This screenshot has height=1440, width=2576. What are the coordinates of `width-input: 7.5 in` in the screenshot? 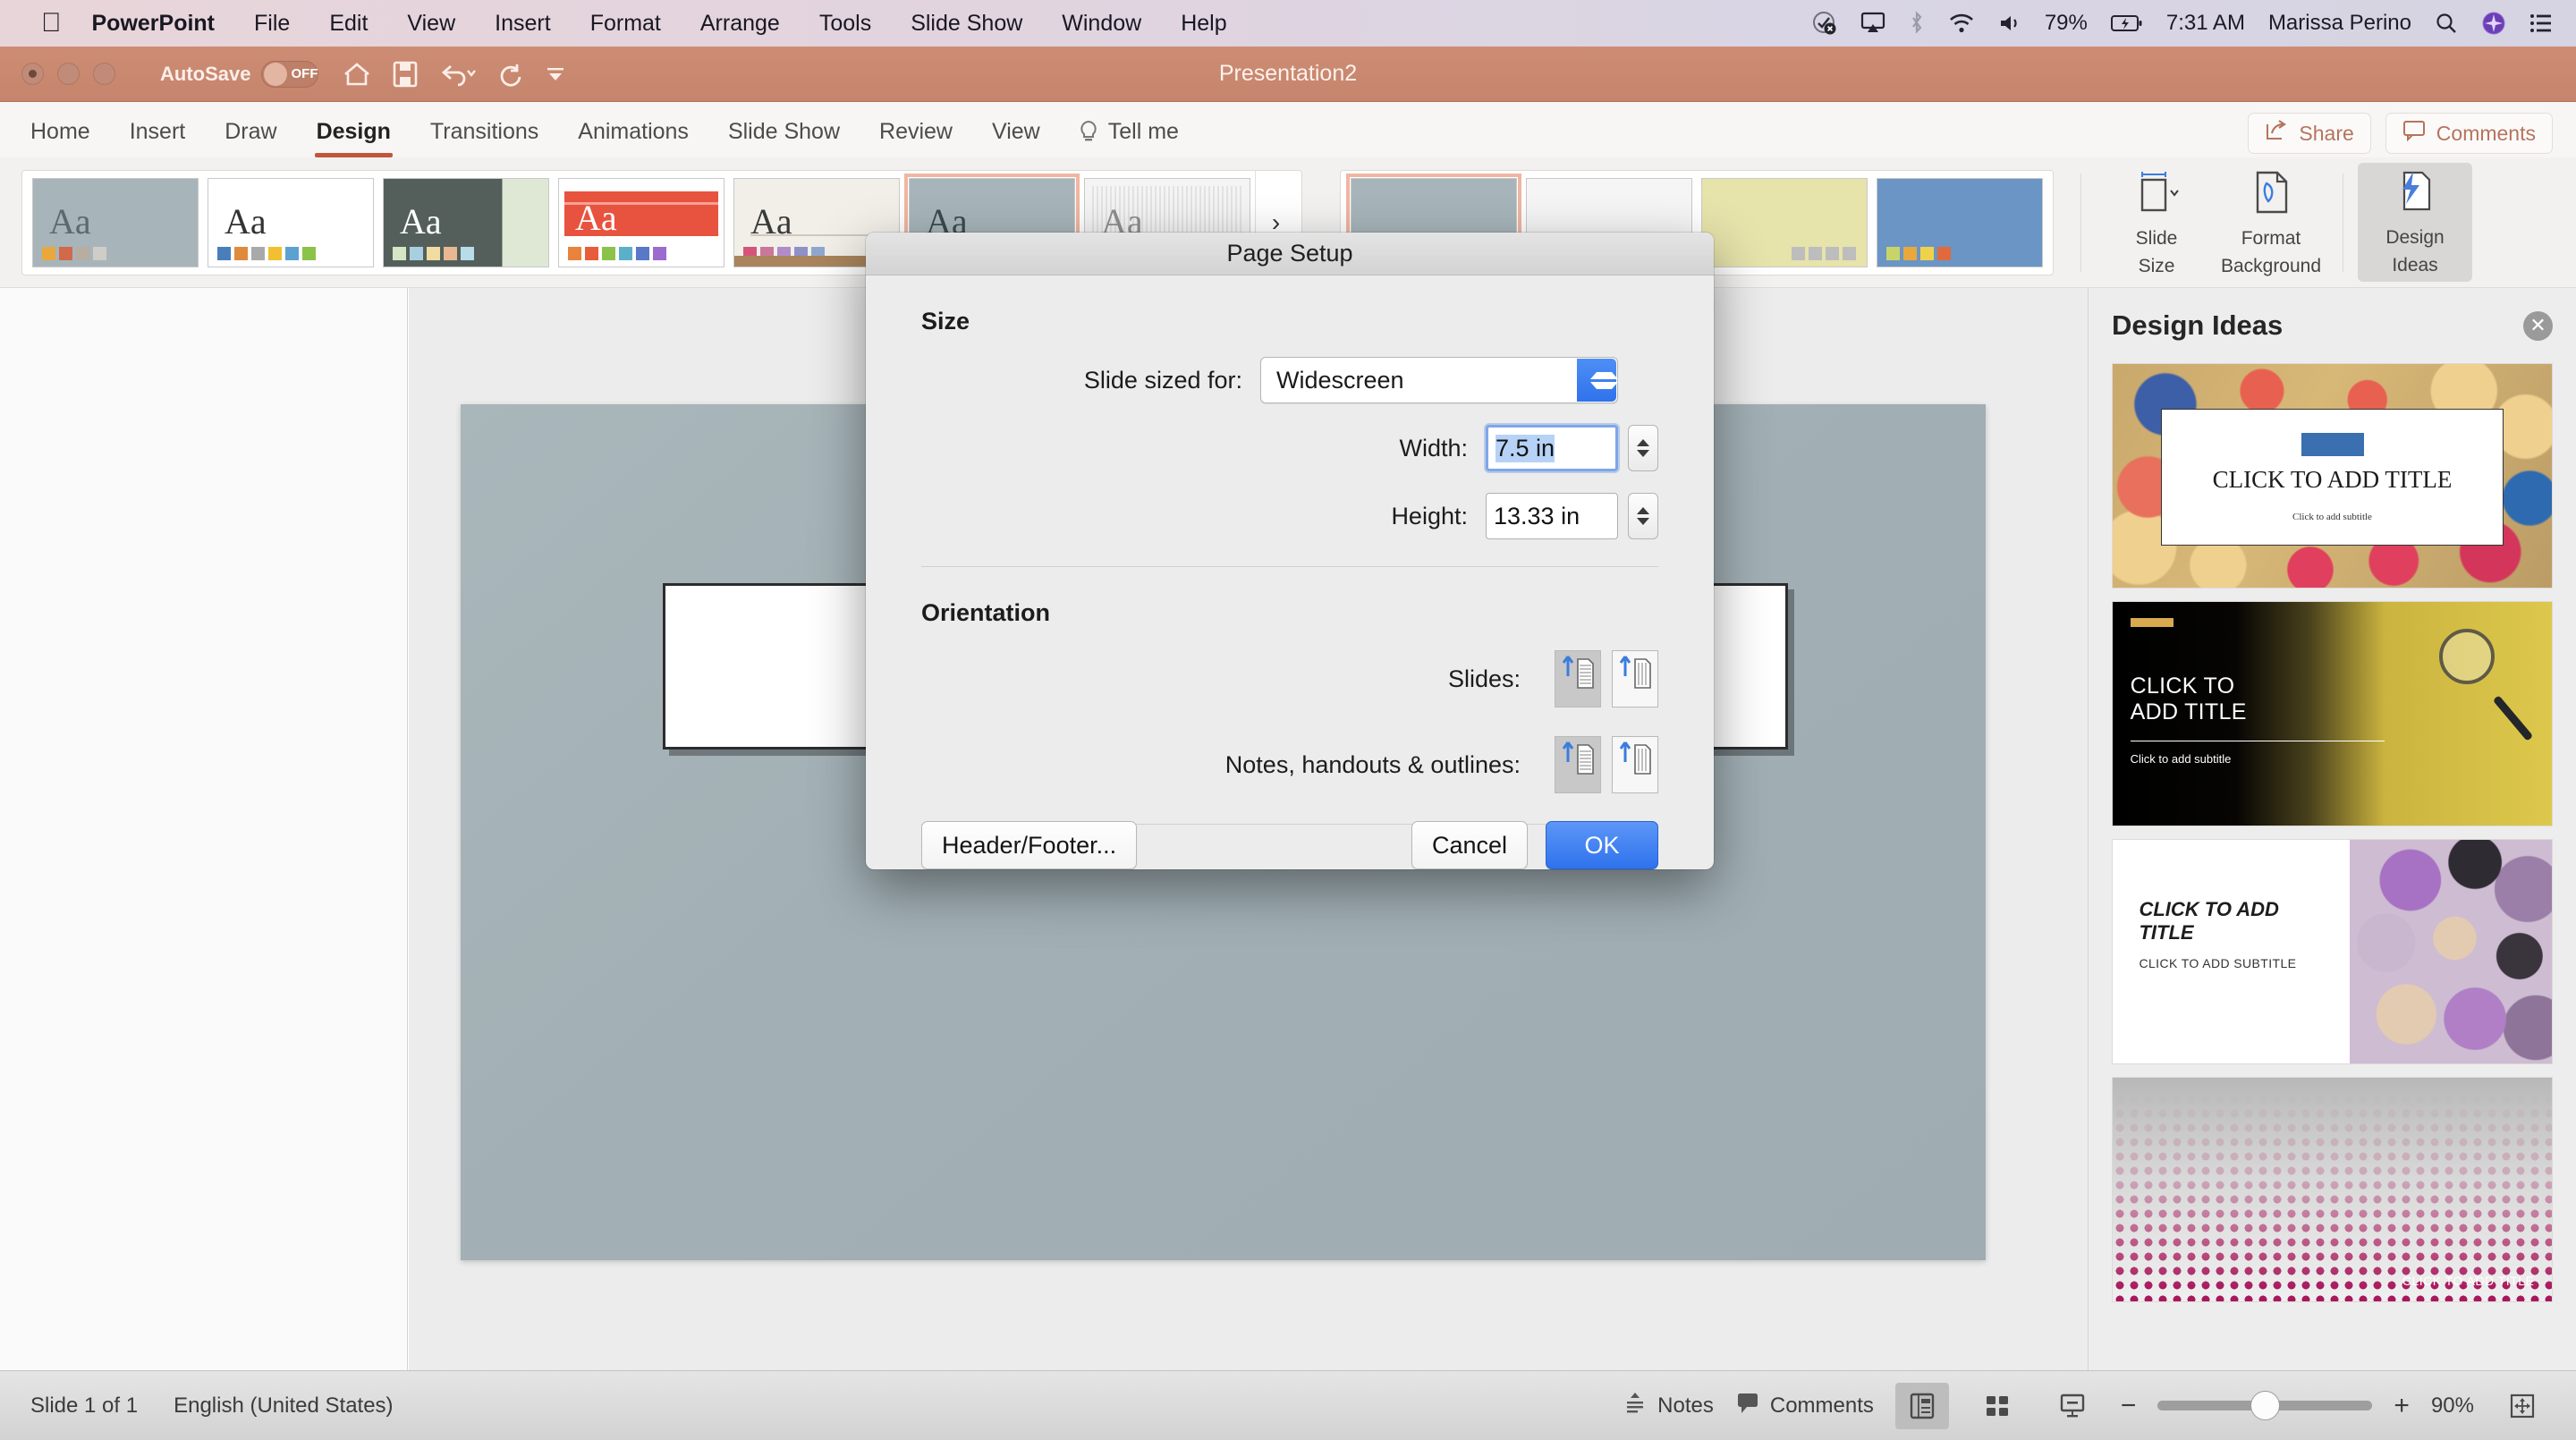 It's located at (1552, 448).